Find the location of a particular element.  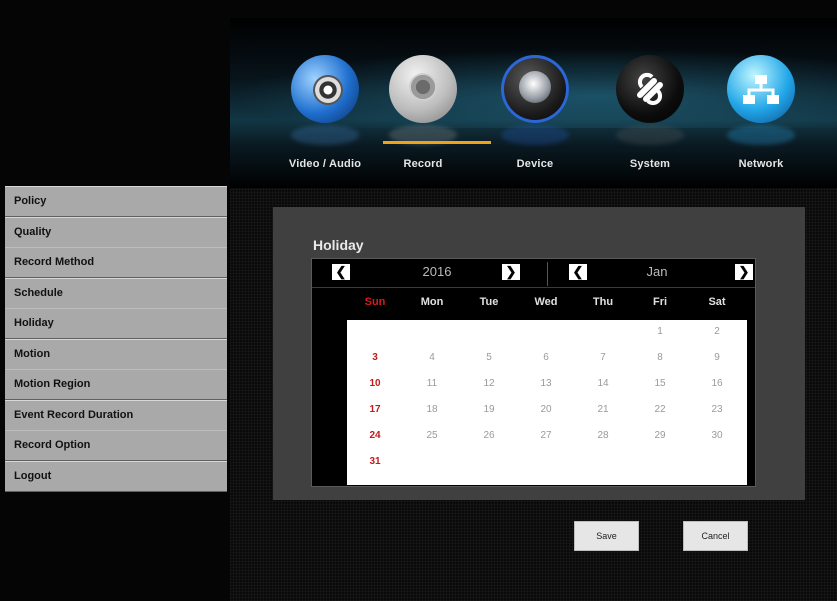

weekday-label: Mon is located at coordinates (432, 302).